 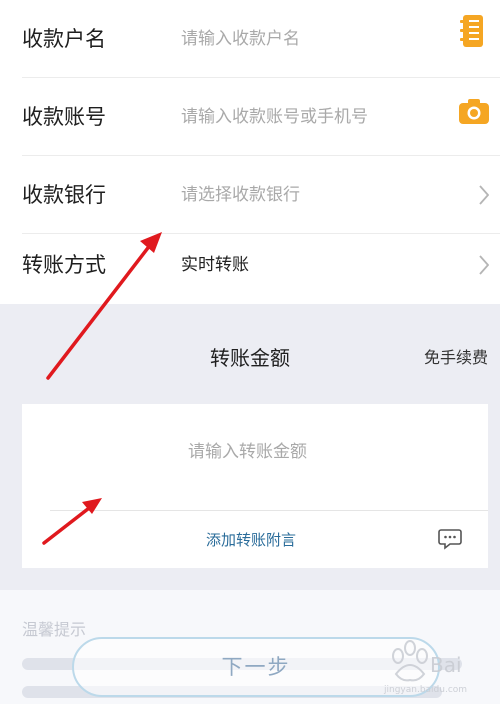 What do you see at coordinates (215, 265) in the screenshot?
I see `transfer-method-value: 实时转账` at bounding box center [215, 265].